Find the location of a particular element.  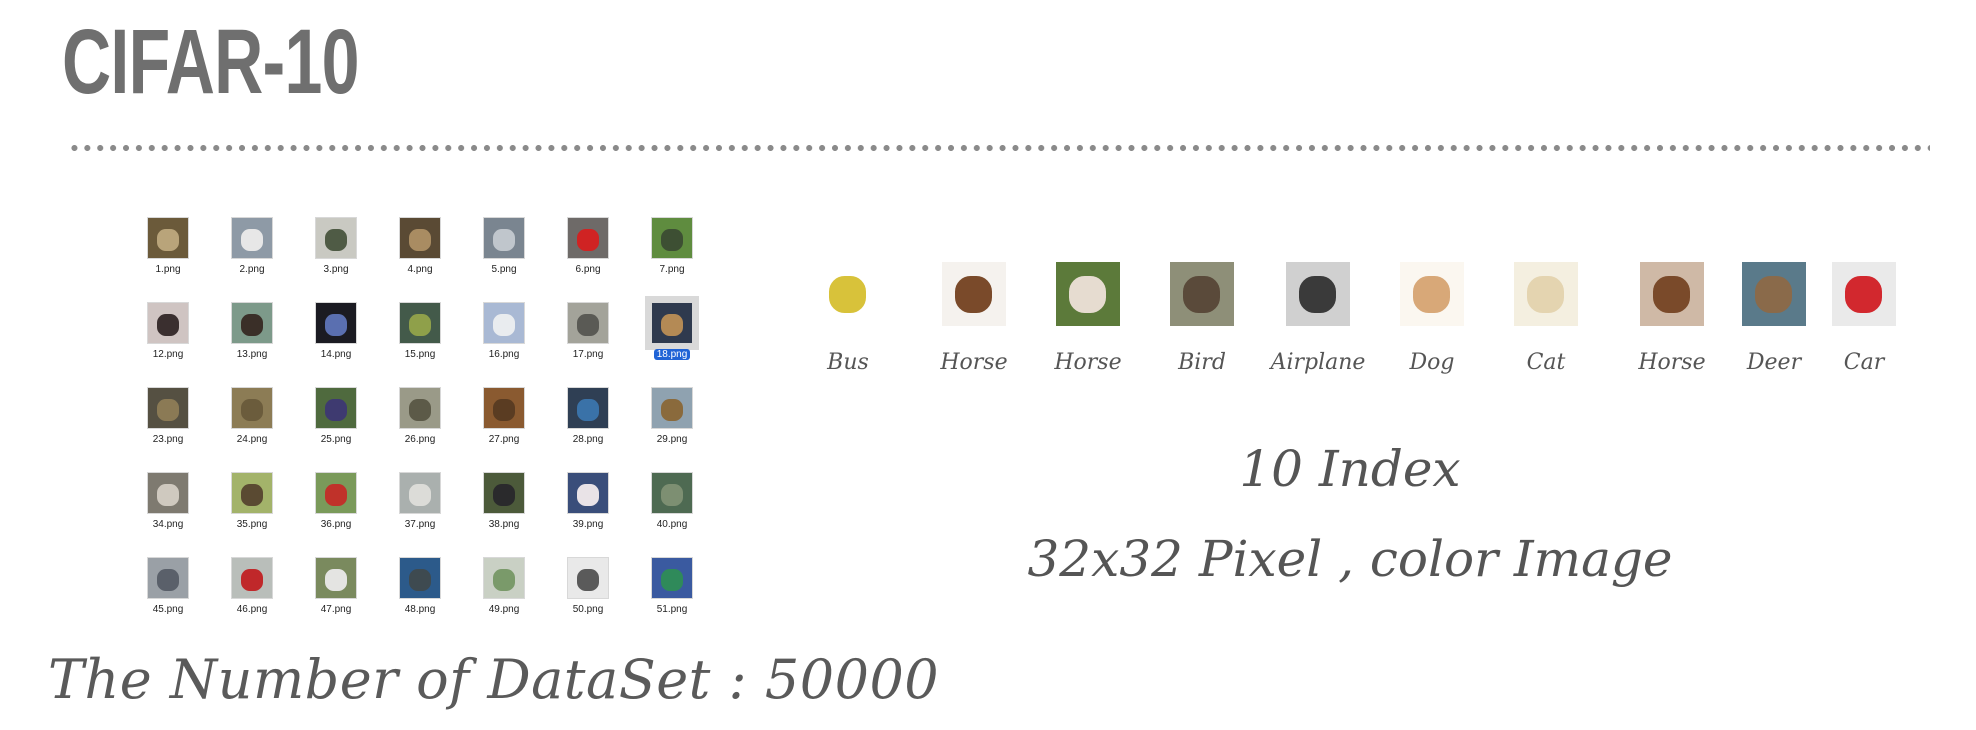

file-item: 24.png is located at coordinates (252, 422).